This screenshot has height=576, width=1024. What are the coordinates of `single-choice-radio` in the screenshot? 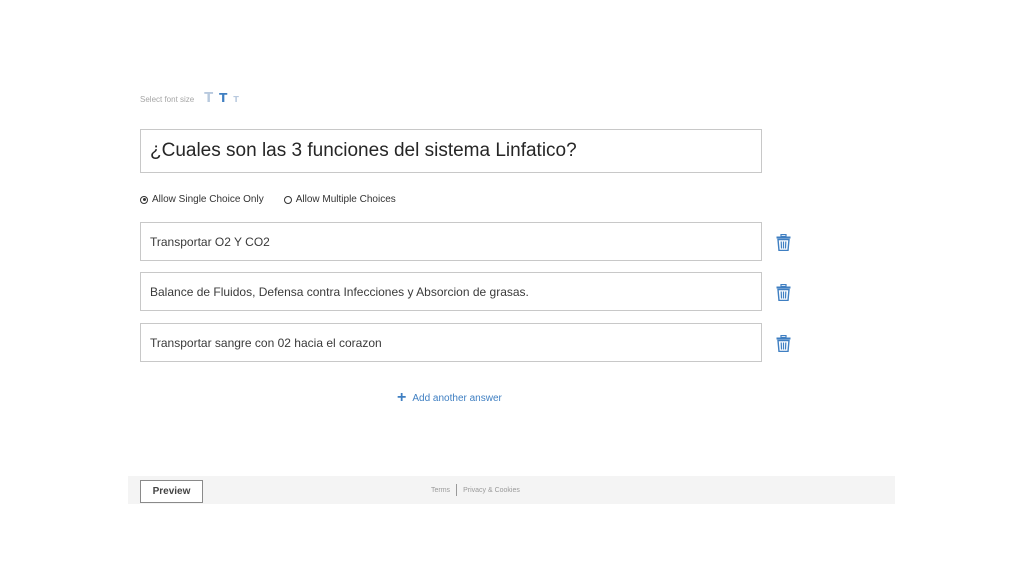 It's located at (144, 199).